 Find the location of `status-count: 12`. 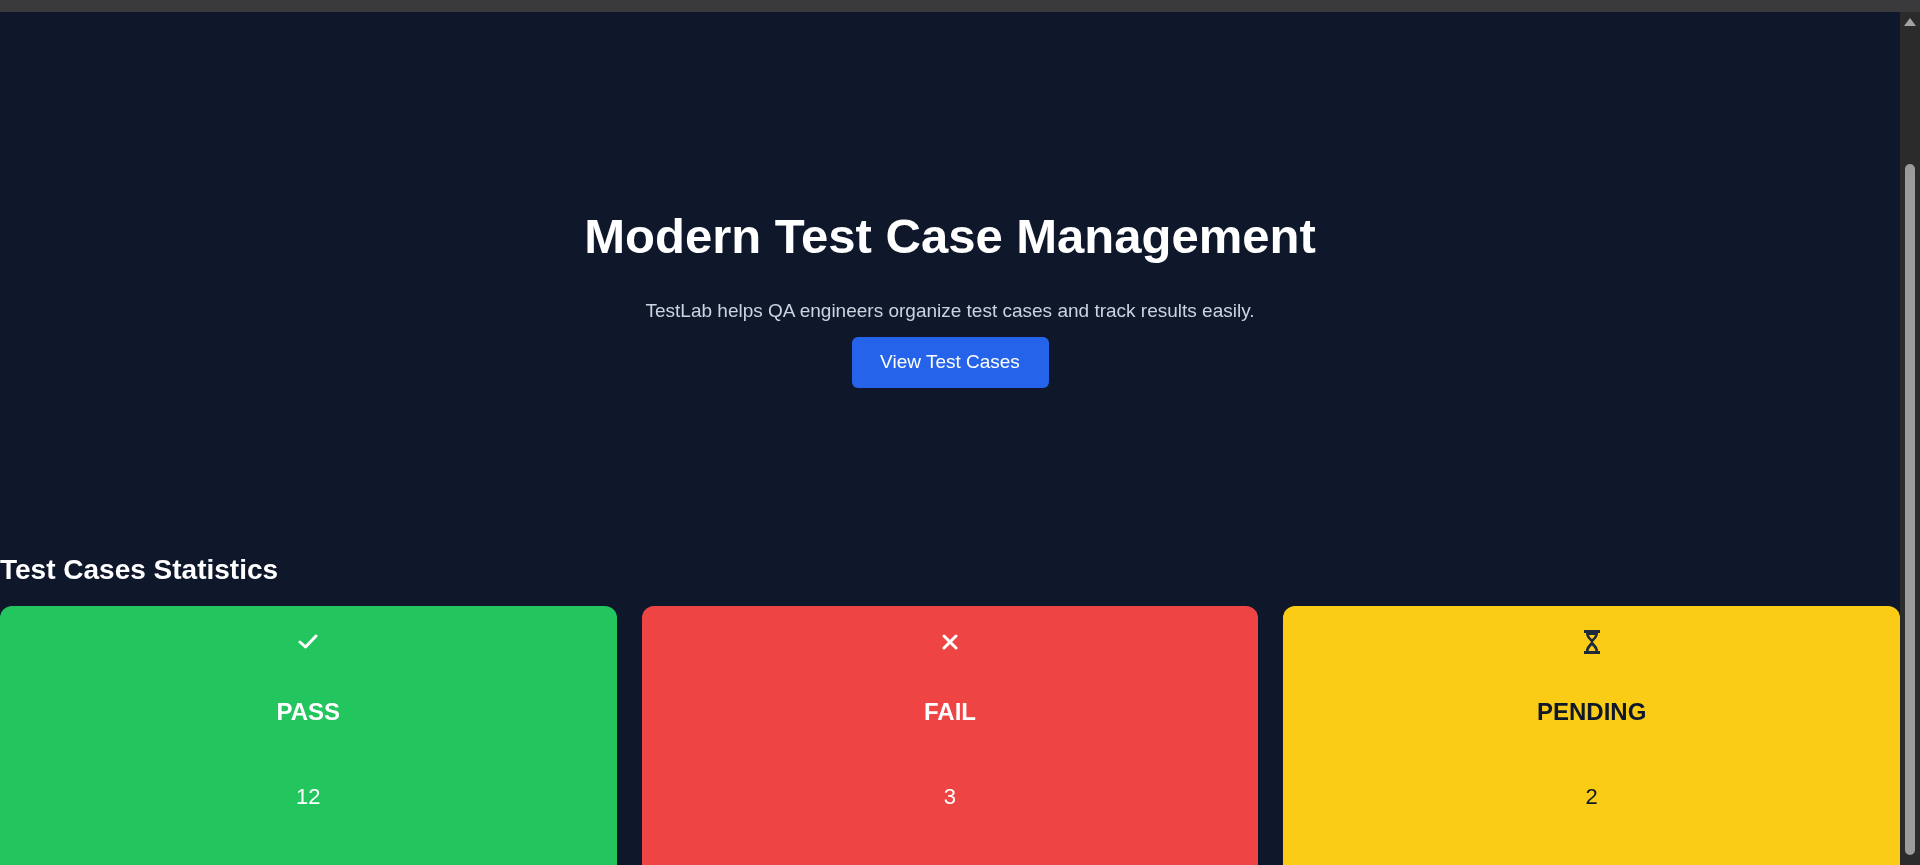

status-count: 12 is located at coordinates (308, 797).